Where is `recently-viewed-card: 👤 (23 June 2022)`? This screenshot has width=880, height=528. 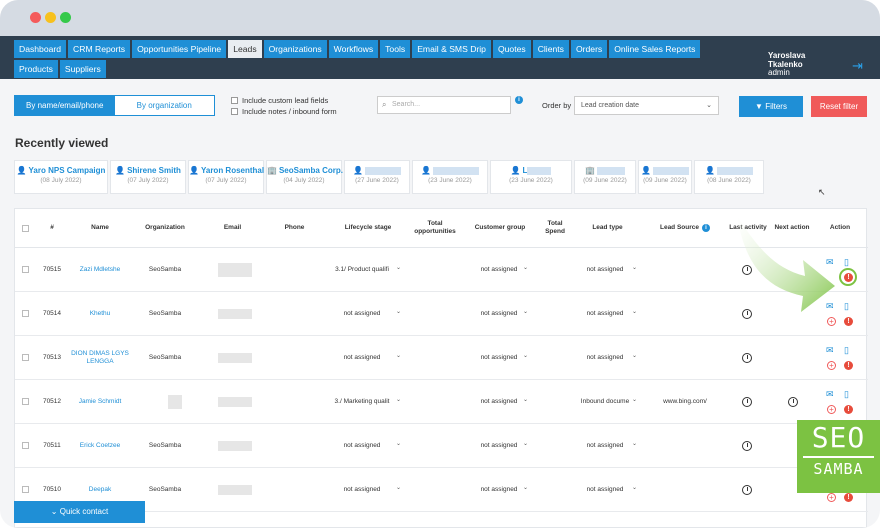
recently-viewed-card: 👤 (23 June 2022) is located at coordinates (450, 177).